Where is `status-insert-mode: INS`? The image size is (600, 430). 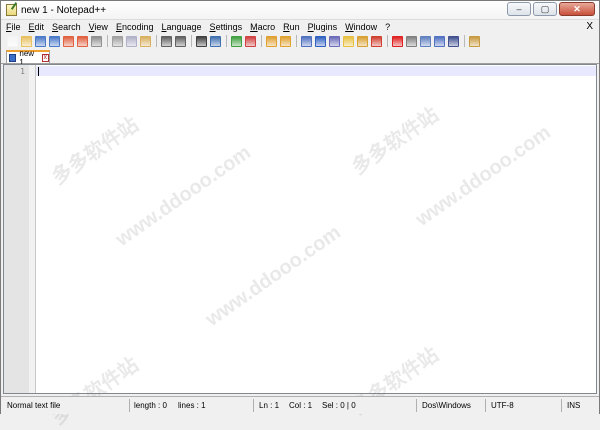 status-insert-mode: INS is located at coordinates (573, 405).